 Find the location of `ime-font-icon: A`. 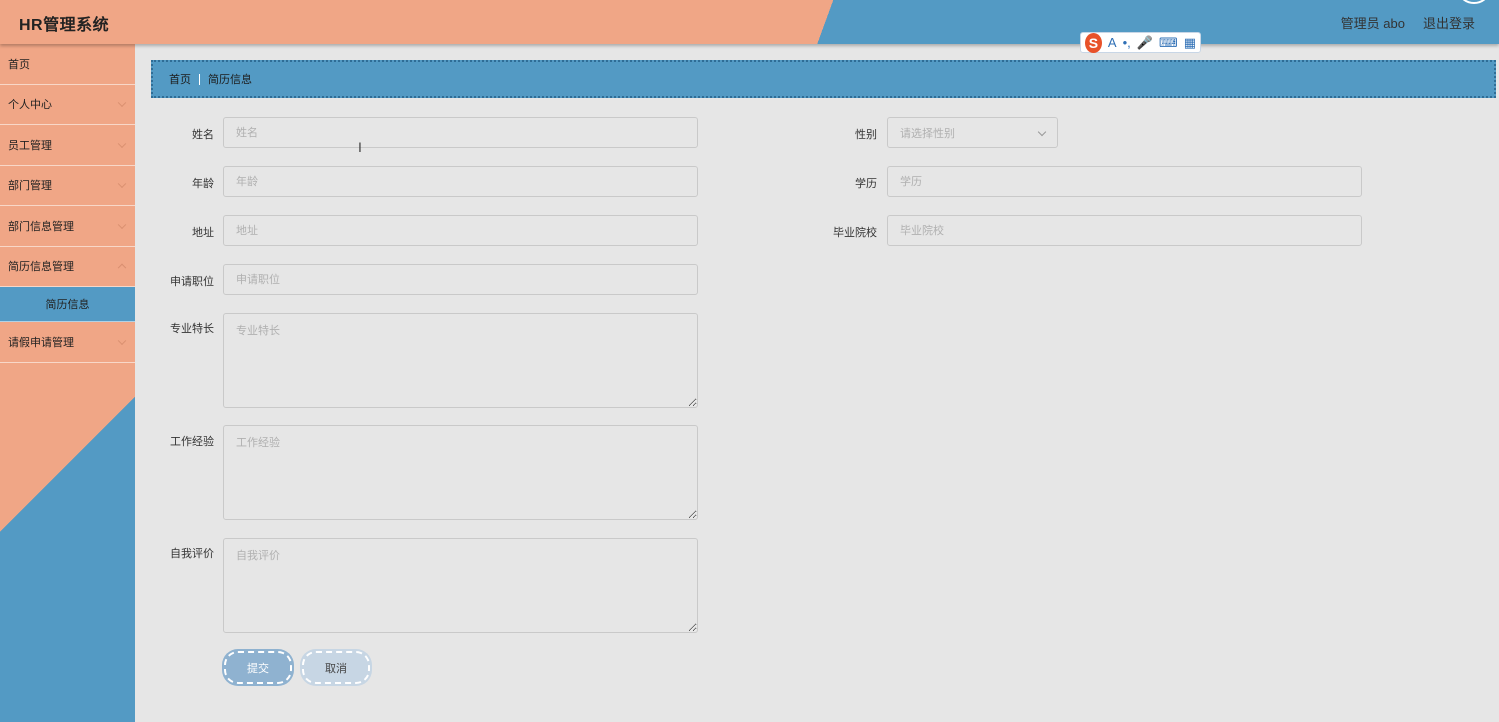

ime-font-icon: A is located at coordinates (1112, 42).